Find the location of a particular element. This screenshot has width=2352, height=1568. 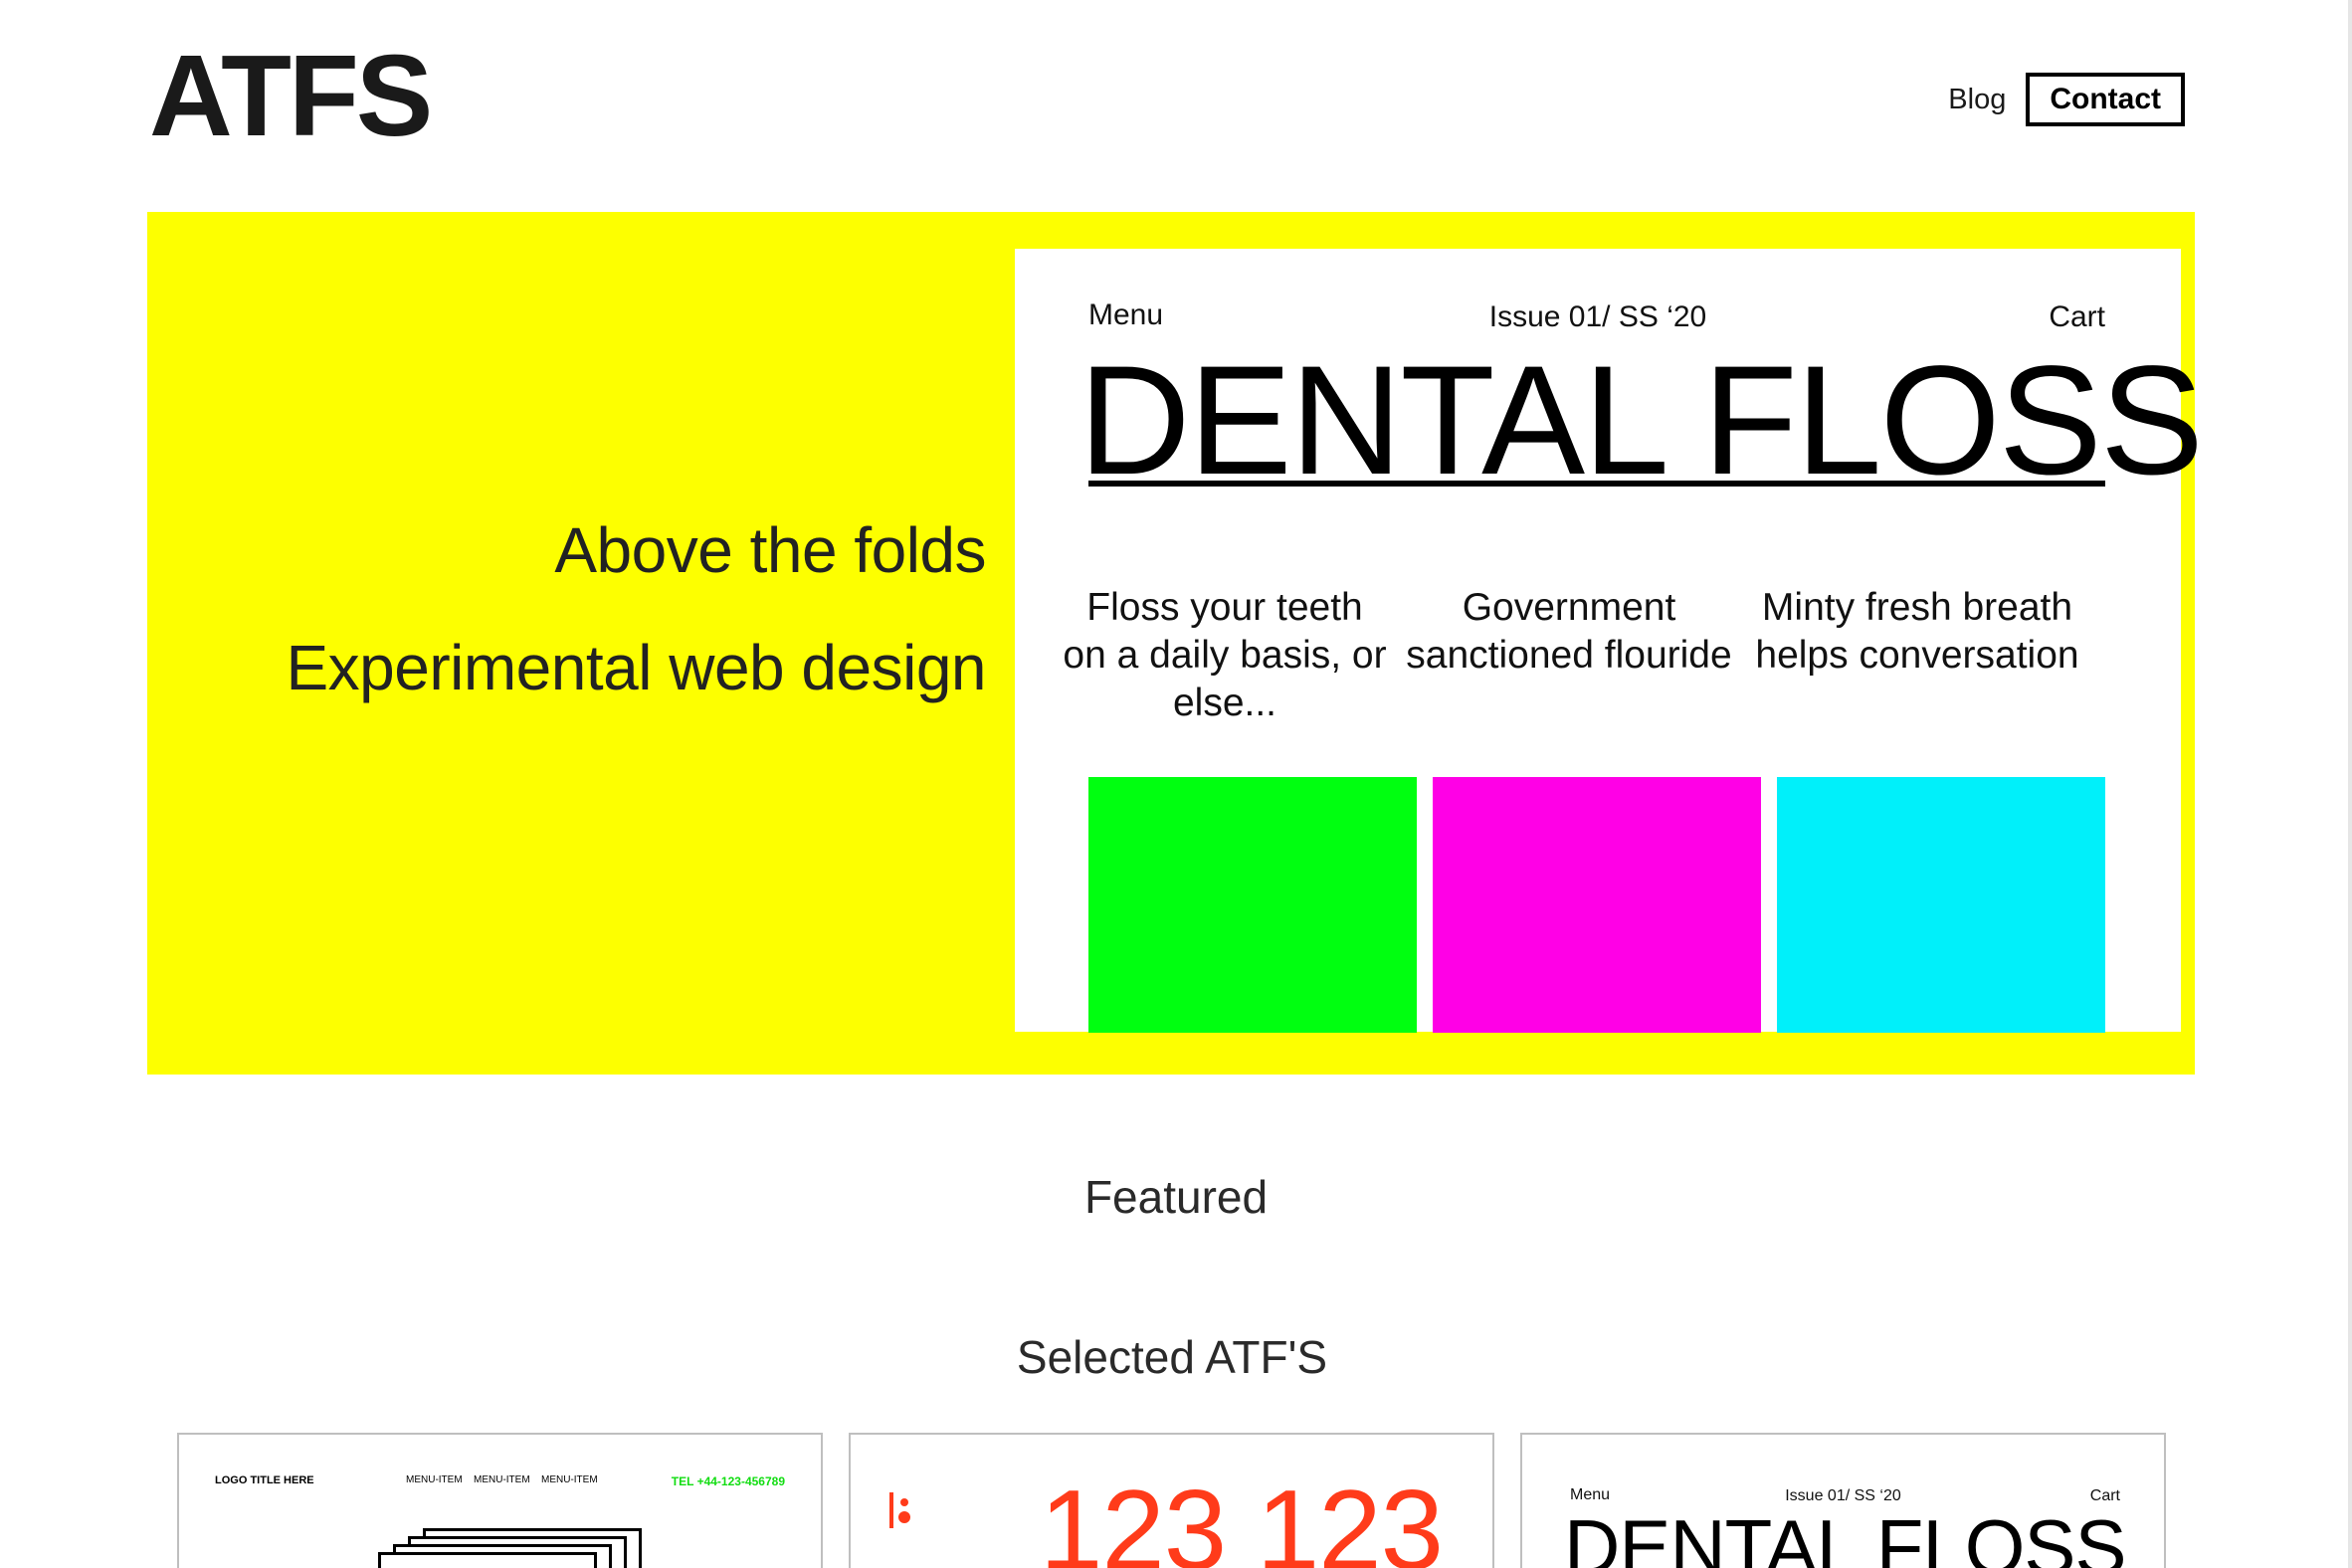

featured-heading: Featured is located at coordinates (1176, 1197).